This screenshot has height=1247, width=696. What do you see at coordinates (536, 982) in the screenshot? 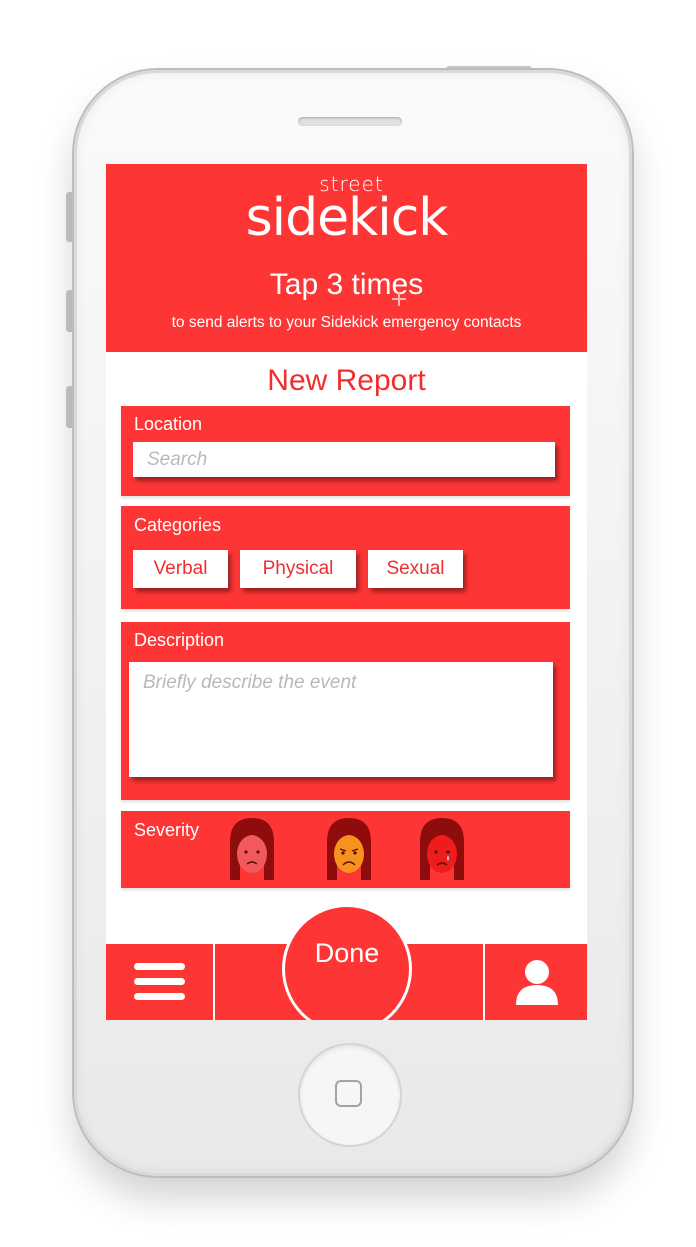
I see `user-profile-icon` at bounding box center [536, 982].